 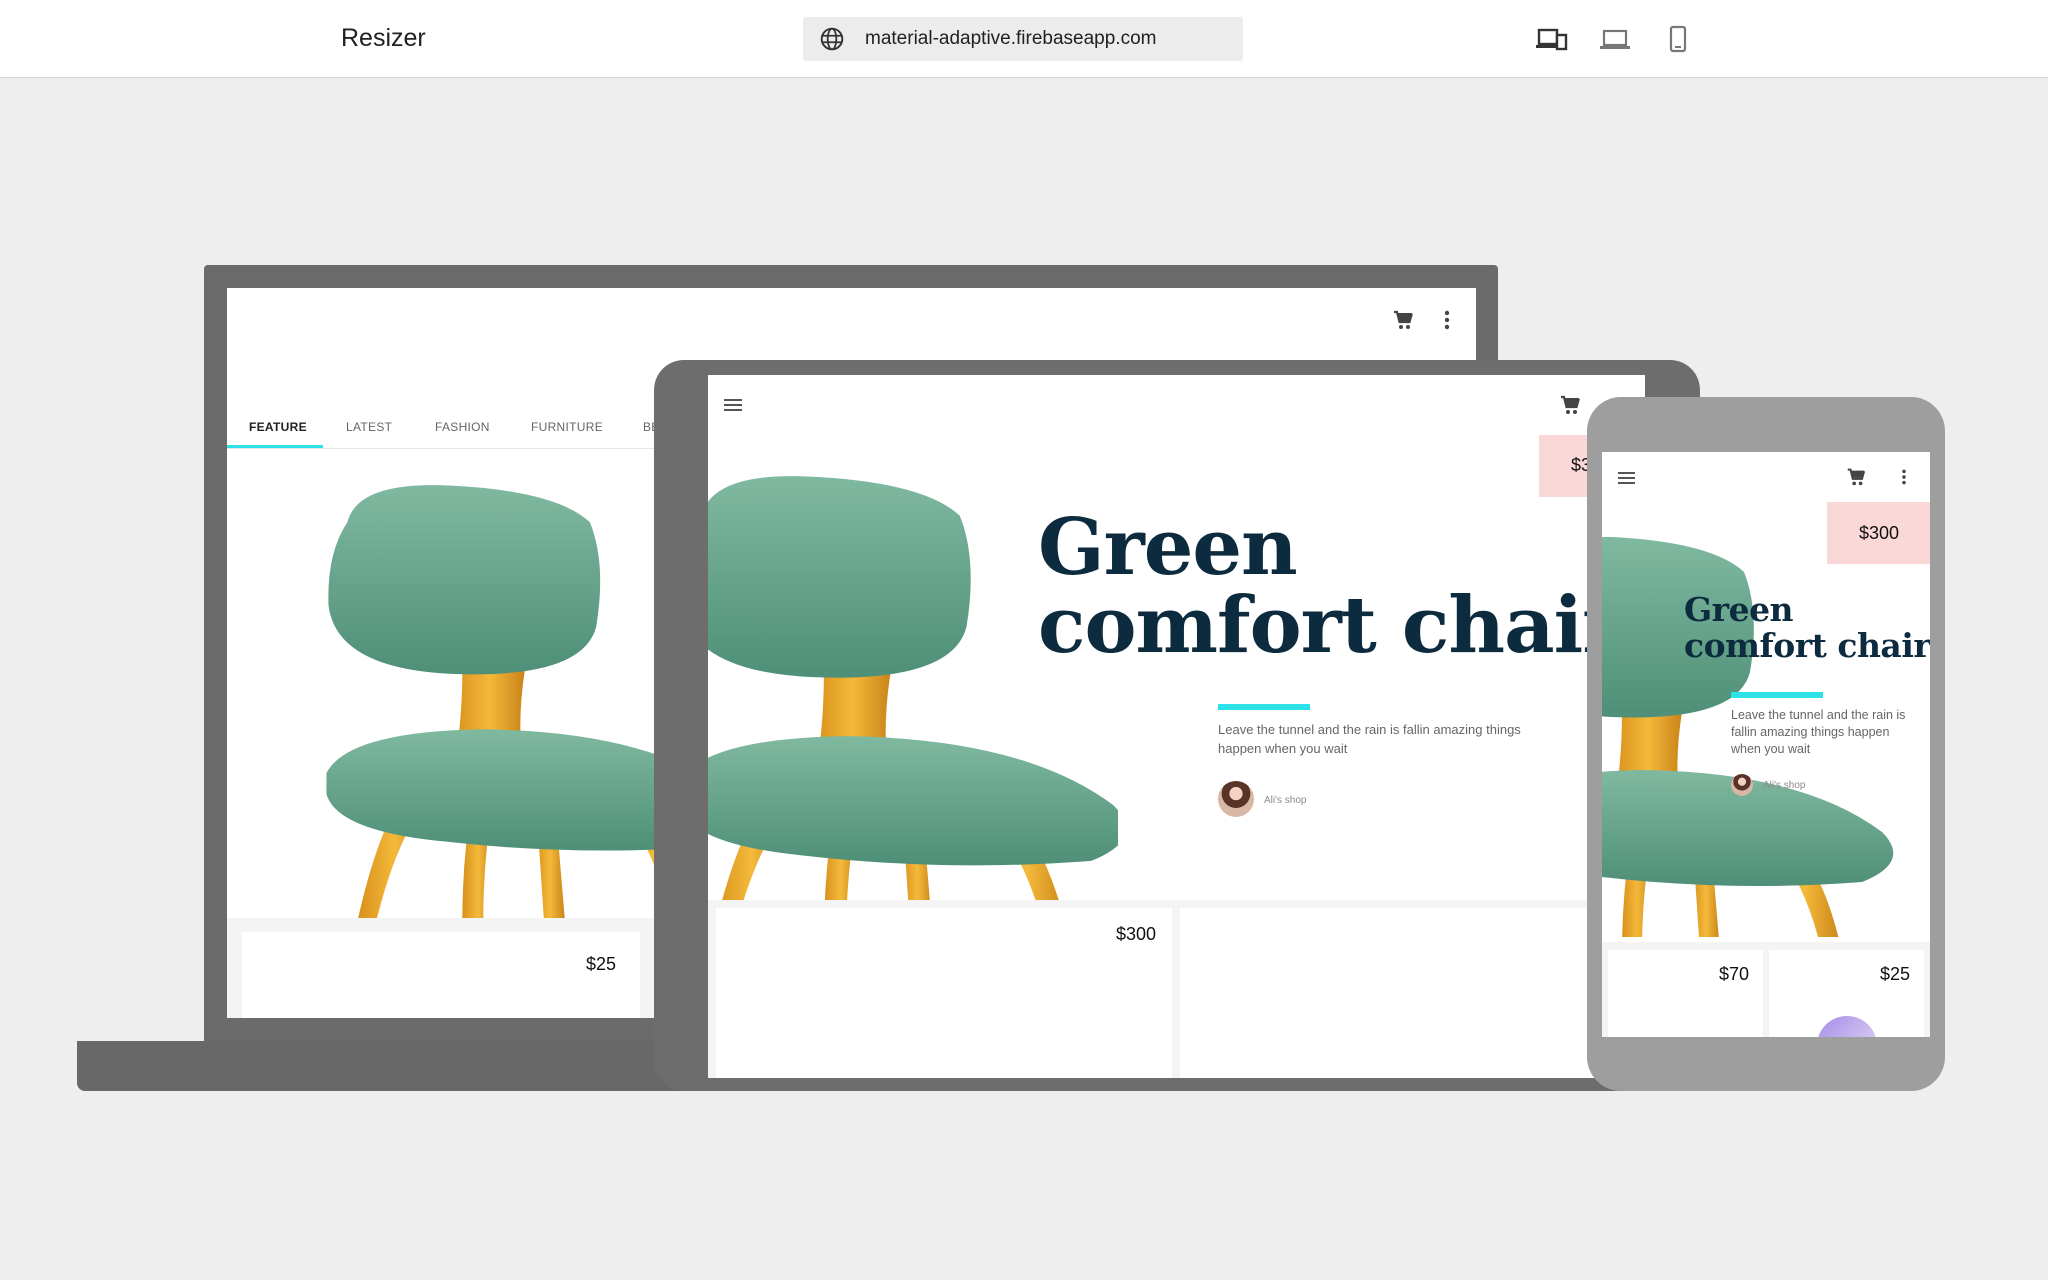 I want to click on address-bar: material-adaptive.firebaseapp.com, so click(x=1023, y=39).